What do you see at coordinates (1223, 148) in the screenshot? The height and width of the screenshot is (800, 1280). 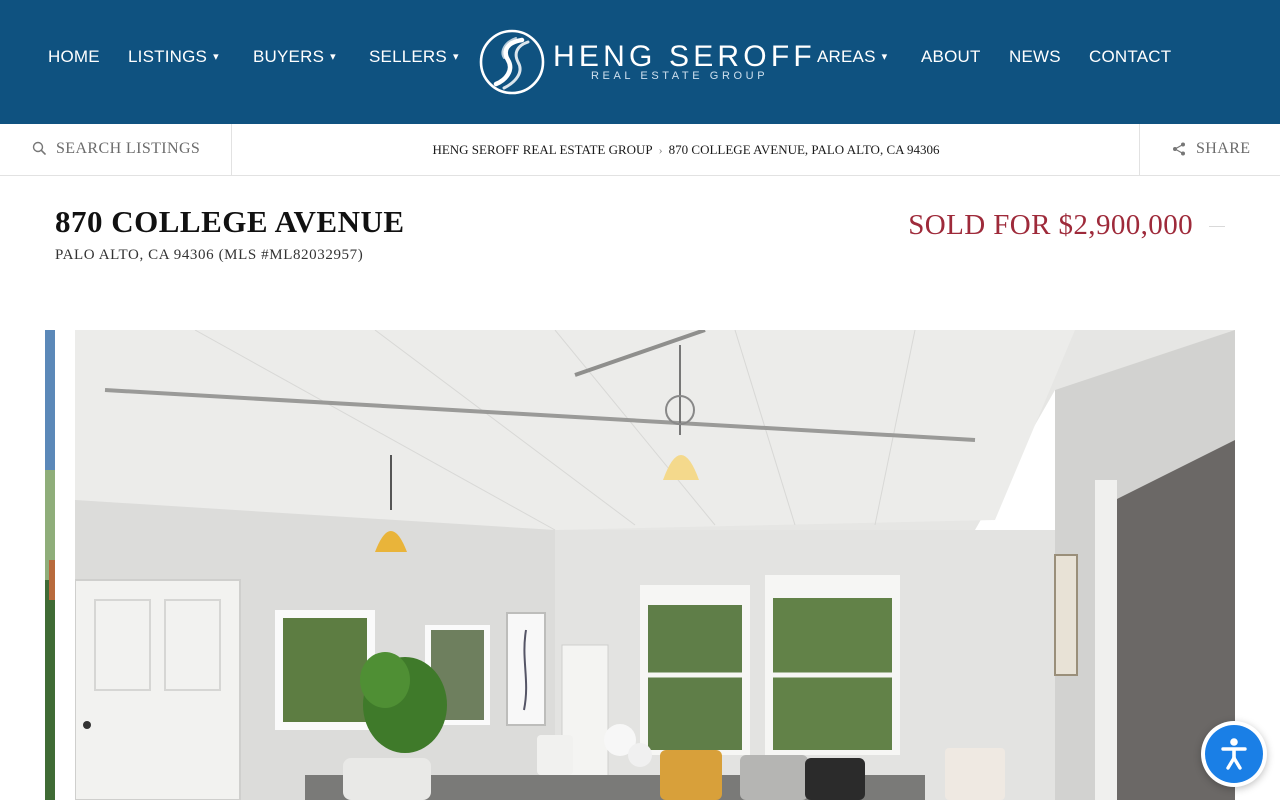 I see `share-label: SHARE` at bounding box center [1223, 148].